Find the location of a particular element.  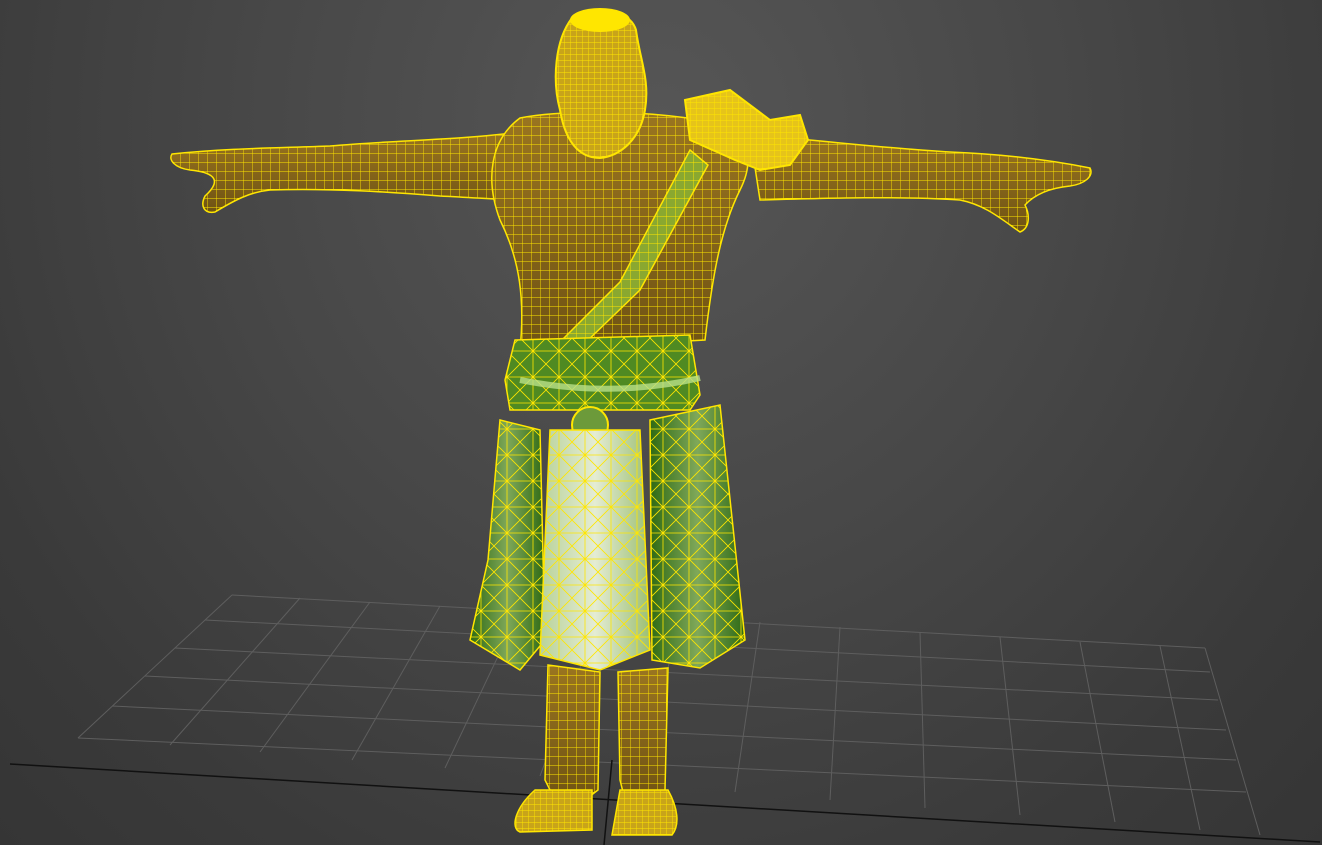

hair-topknot is located at coordinates (600, 20).